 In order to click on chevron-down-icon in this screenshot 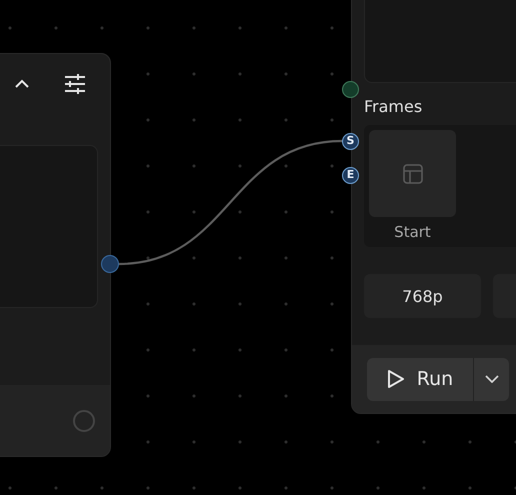, I will do `click(491, 379)`.